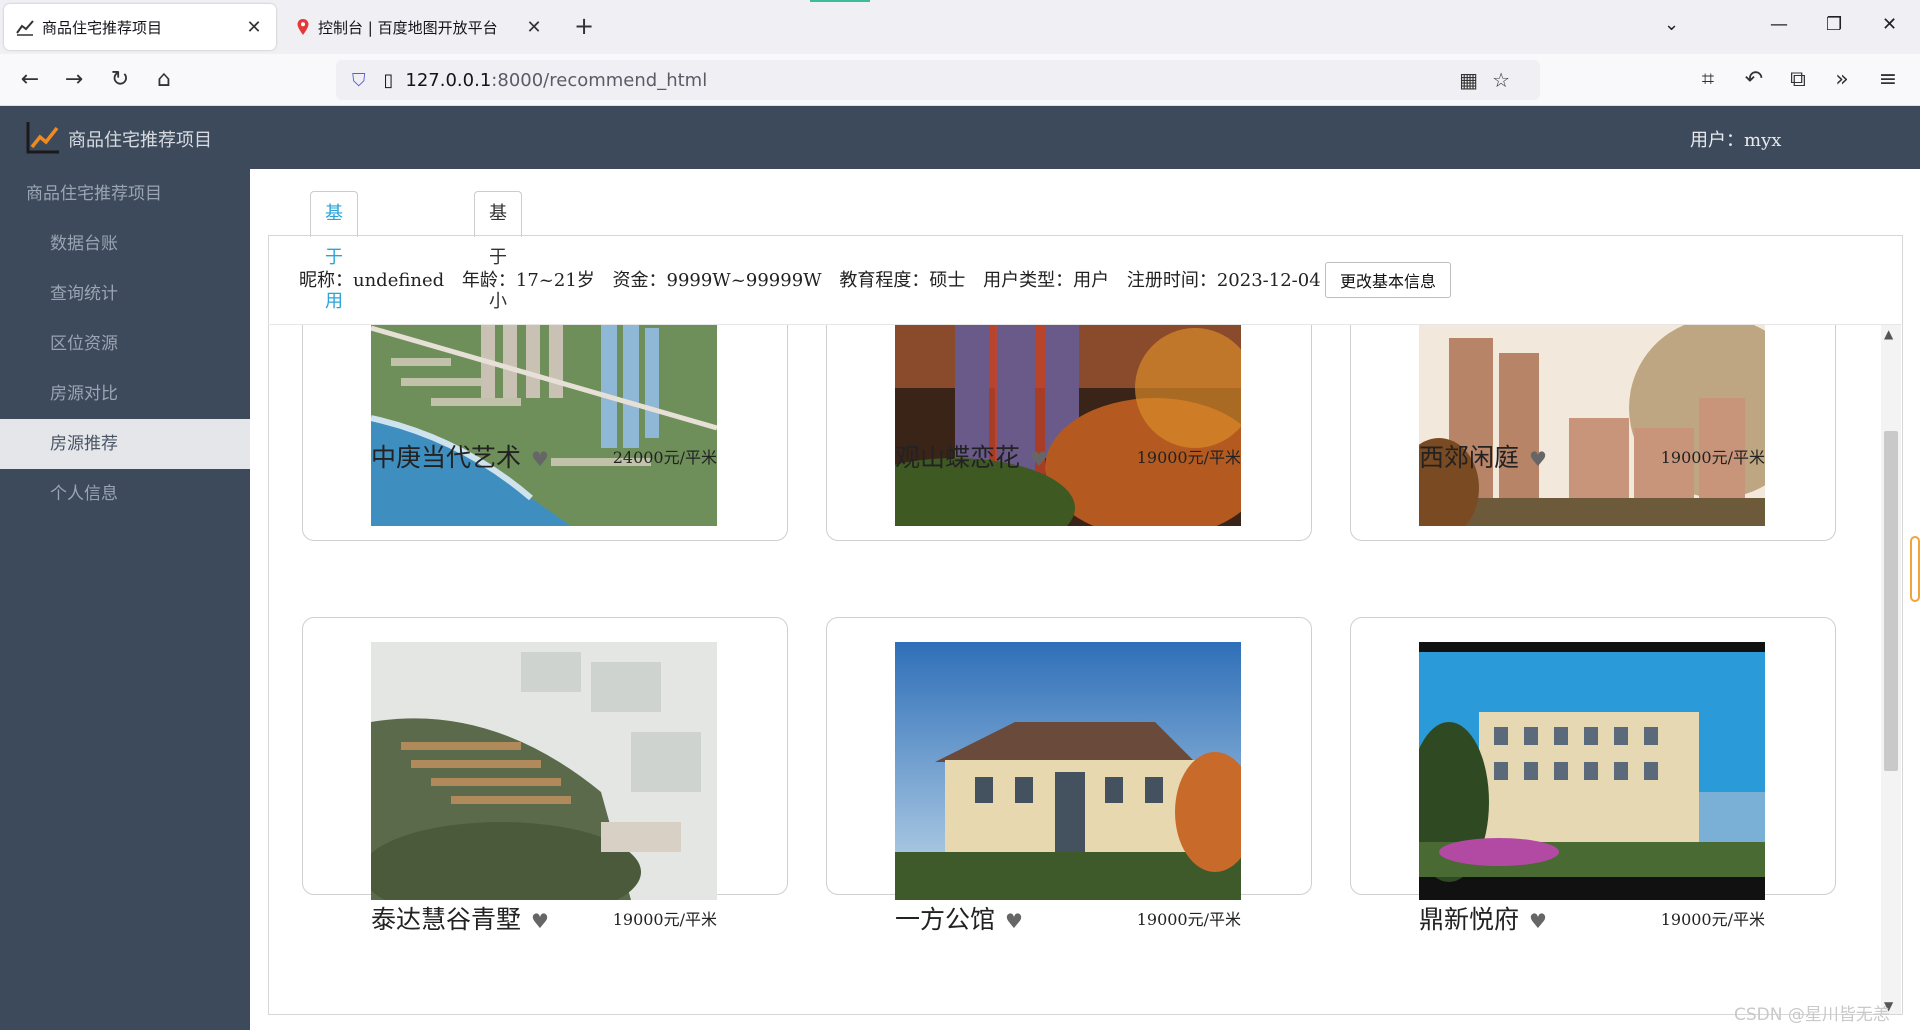 This screenshot has height=1030, width=1920. I want to click on sidebar-item-query-stats: 查询统计, so click(125, 294).